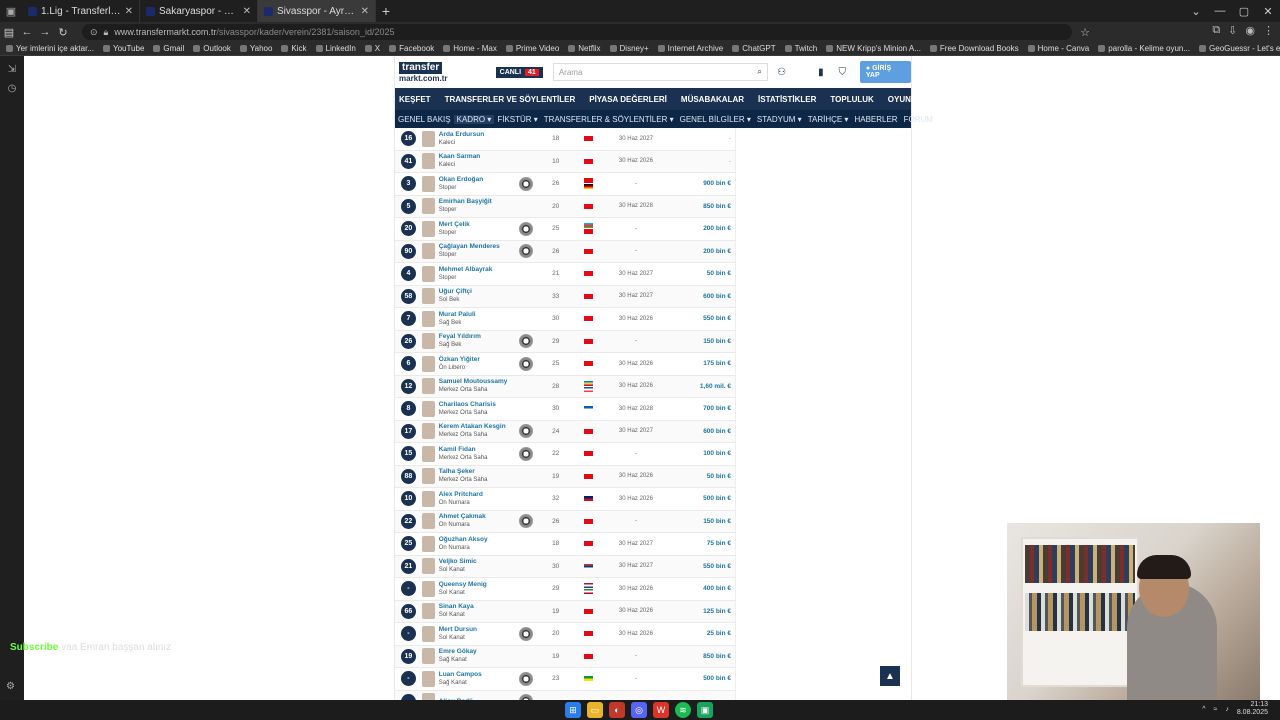 The image size is (1280, 720). I want to click on player-name-link: Mert Çelik, so click(478, 224).